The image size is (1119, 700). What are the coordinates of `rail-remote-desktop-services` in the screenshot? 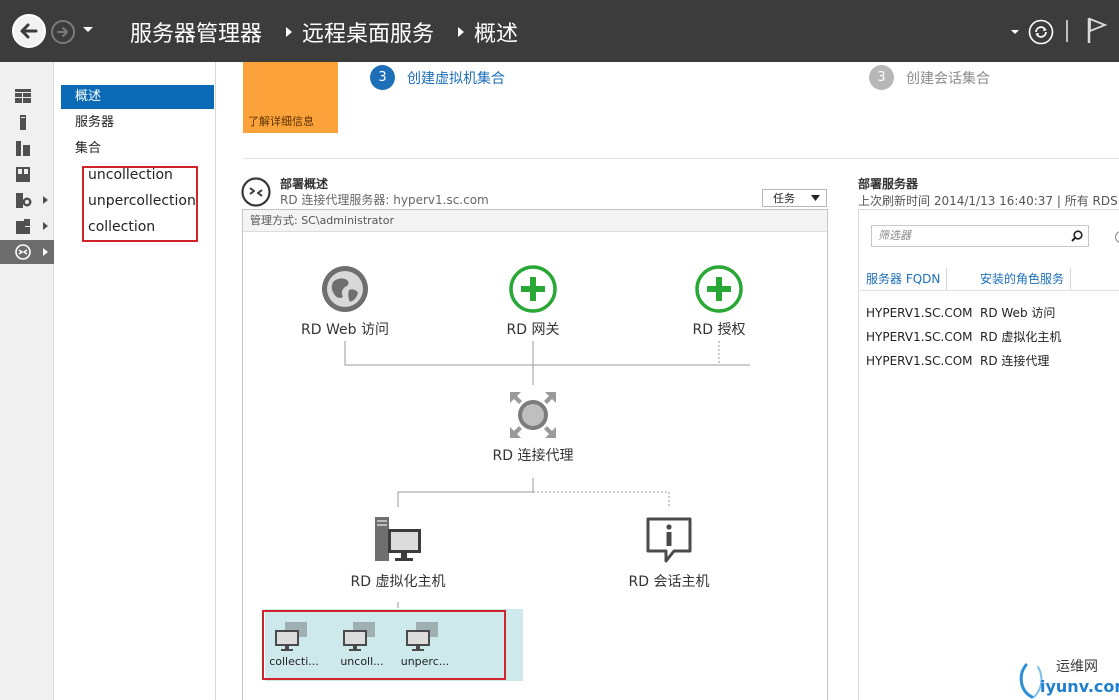 It's located at (27, 252).